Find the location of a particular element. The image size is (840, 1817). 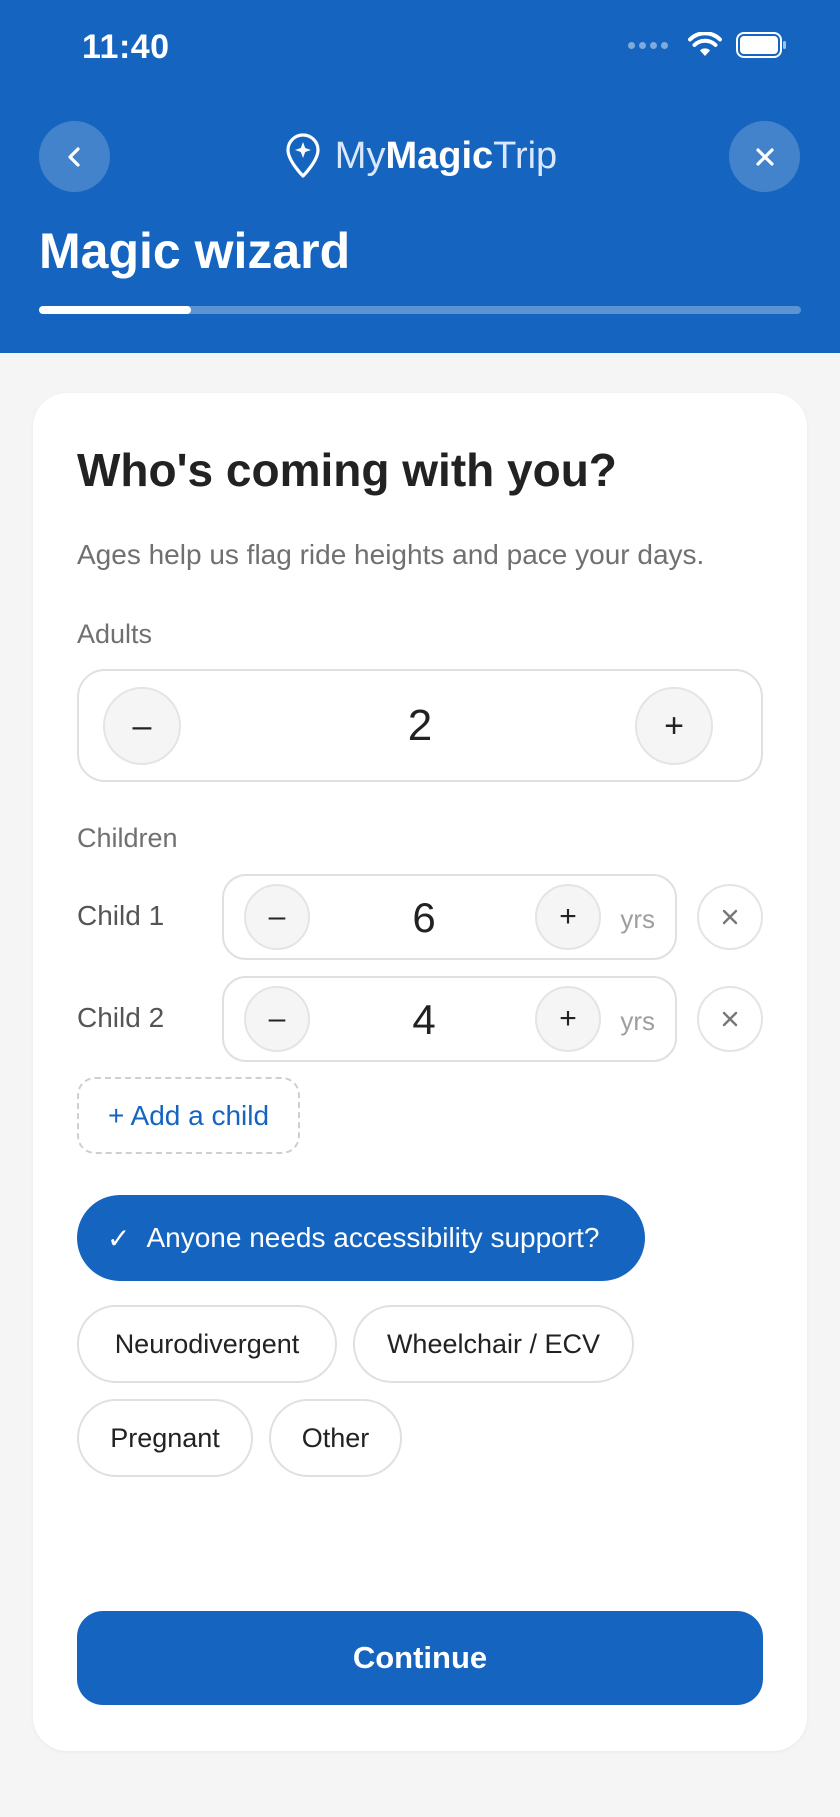

cellular-signal-icon is located at coordinates (648, 45).